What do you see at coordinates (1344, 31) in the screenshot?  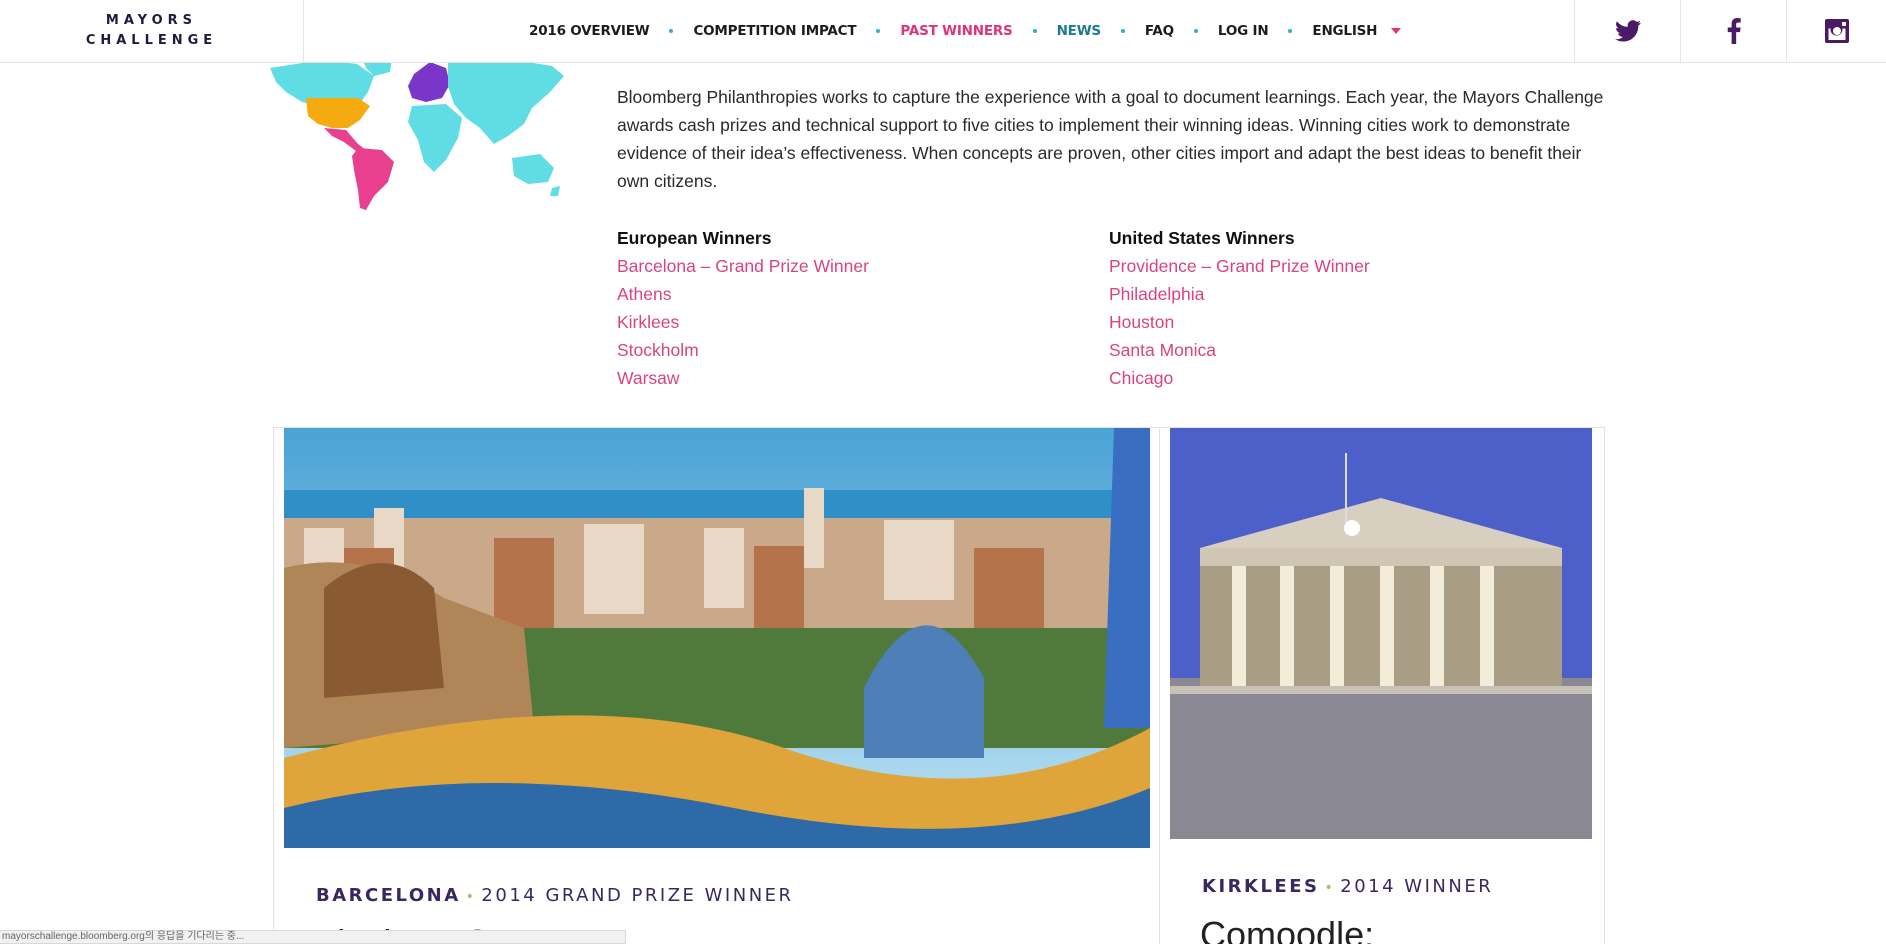 I see `language-select: ENGLISH` at bounding box center [1344, 31].